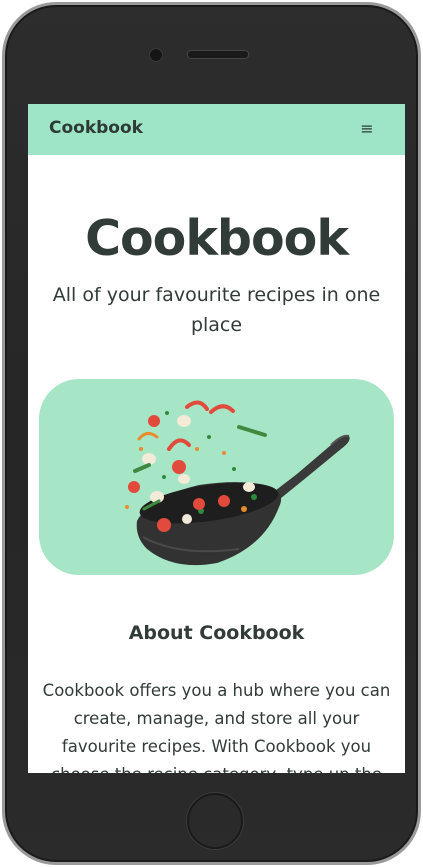 This screenshot has height=867, width=423. Describe the element at coordinates (96, 128) in the screenshot. I see `navbar-brand: Cookbook` at that location.